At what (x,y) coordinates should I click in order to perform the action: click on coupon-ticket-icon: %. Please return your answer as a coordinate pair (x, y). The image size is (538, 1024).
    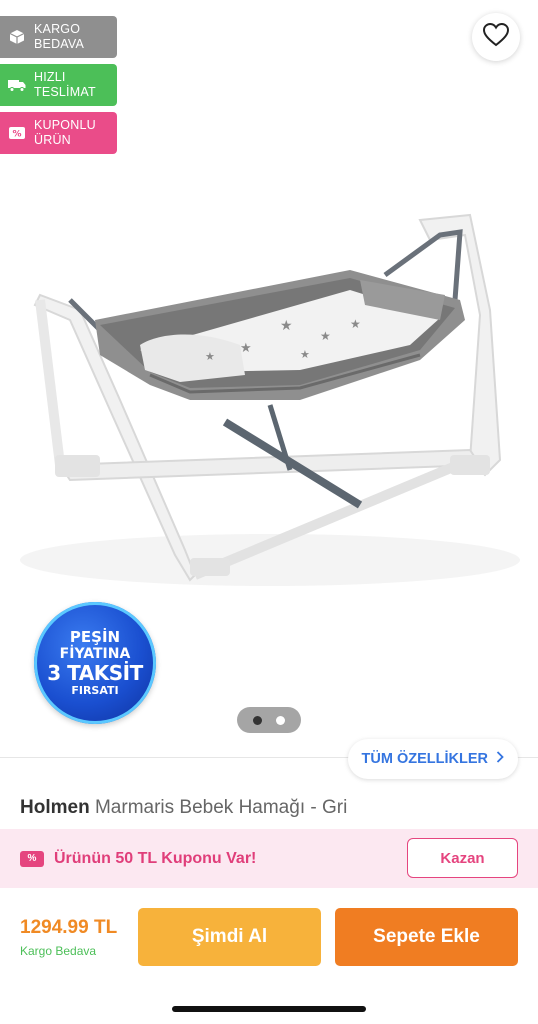
    Looking at the image, I should click on (32, 858).